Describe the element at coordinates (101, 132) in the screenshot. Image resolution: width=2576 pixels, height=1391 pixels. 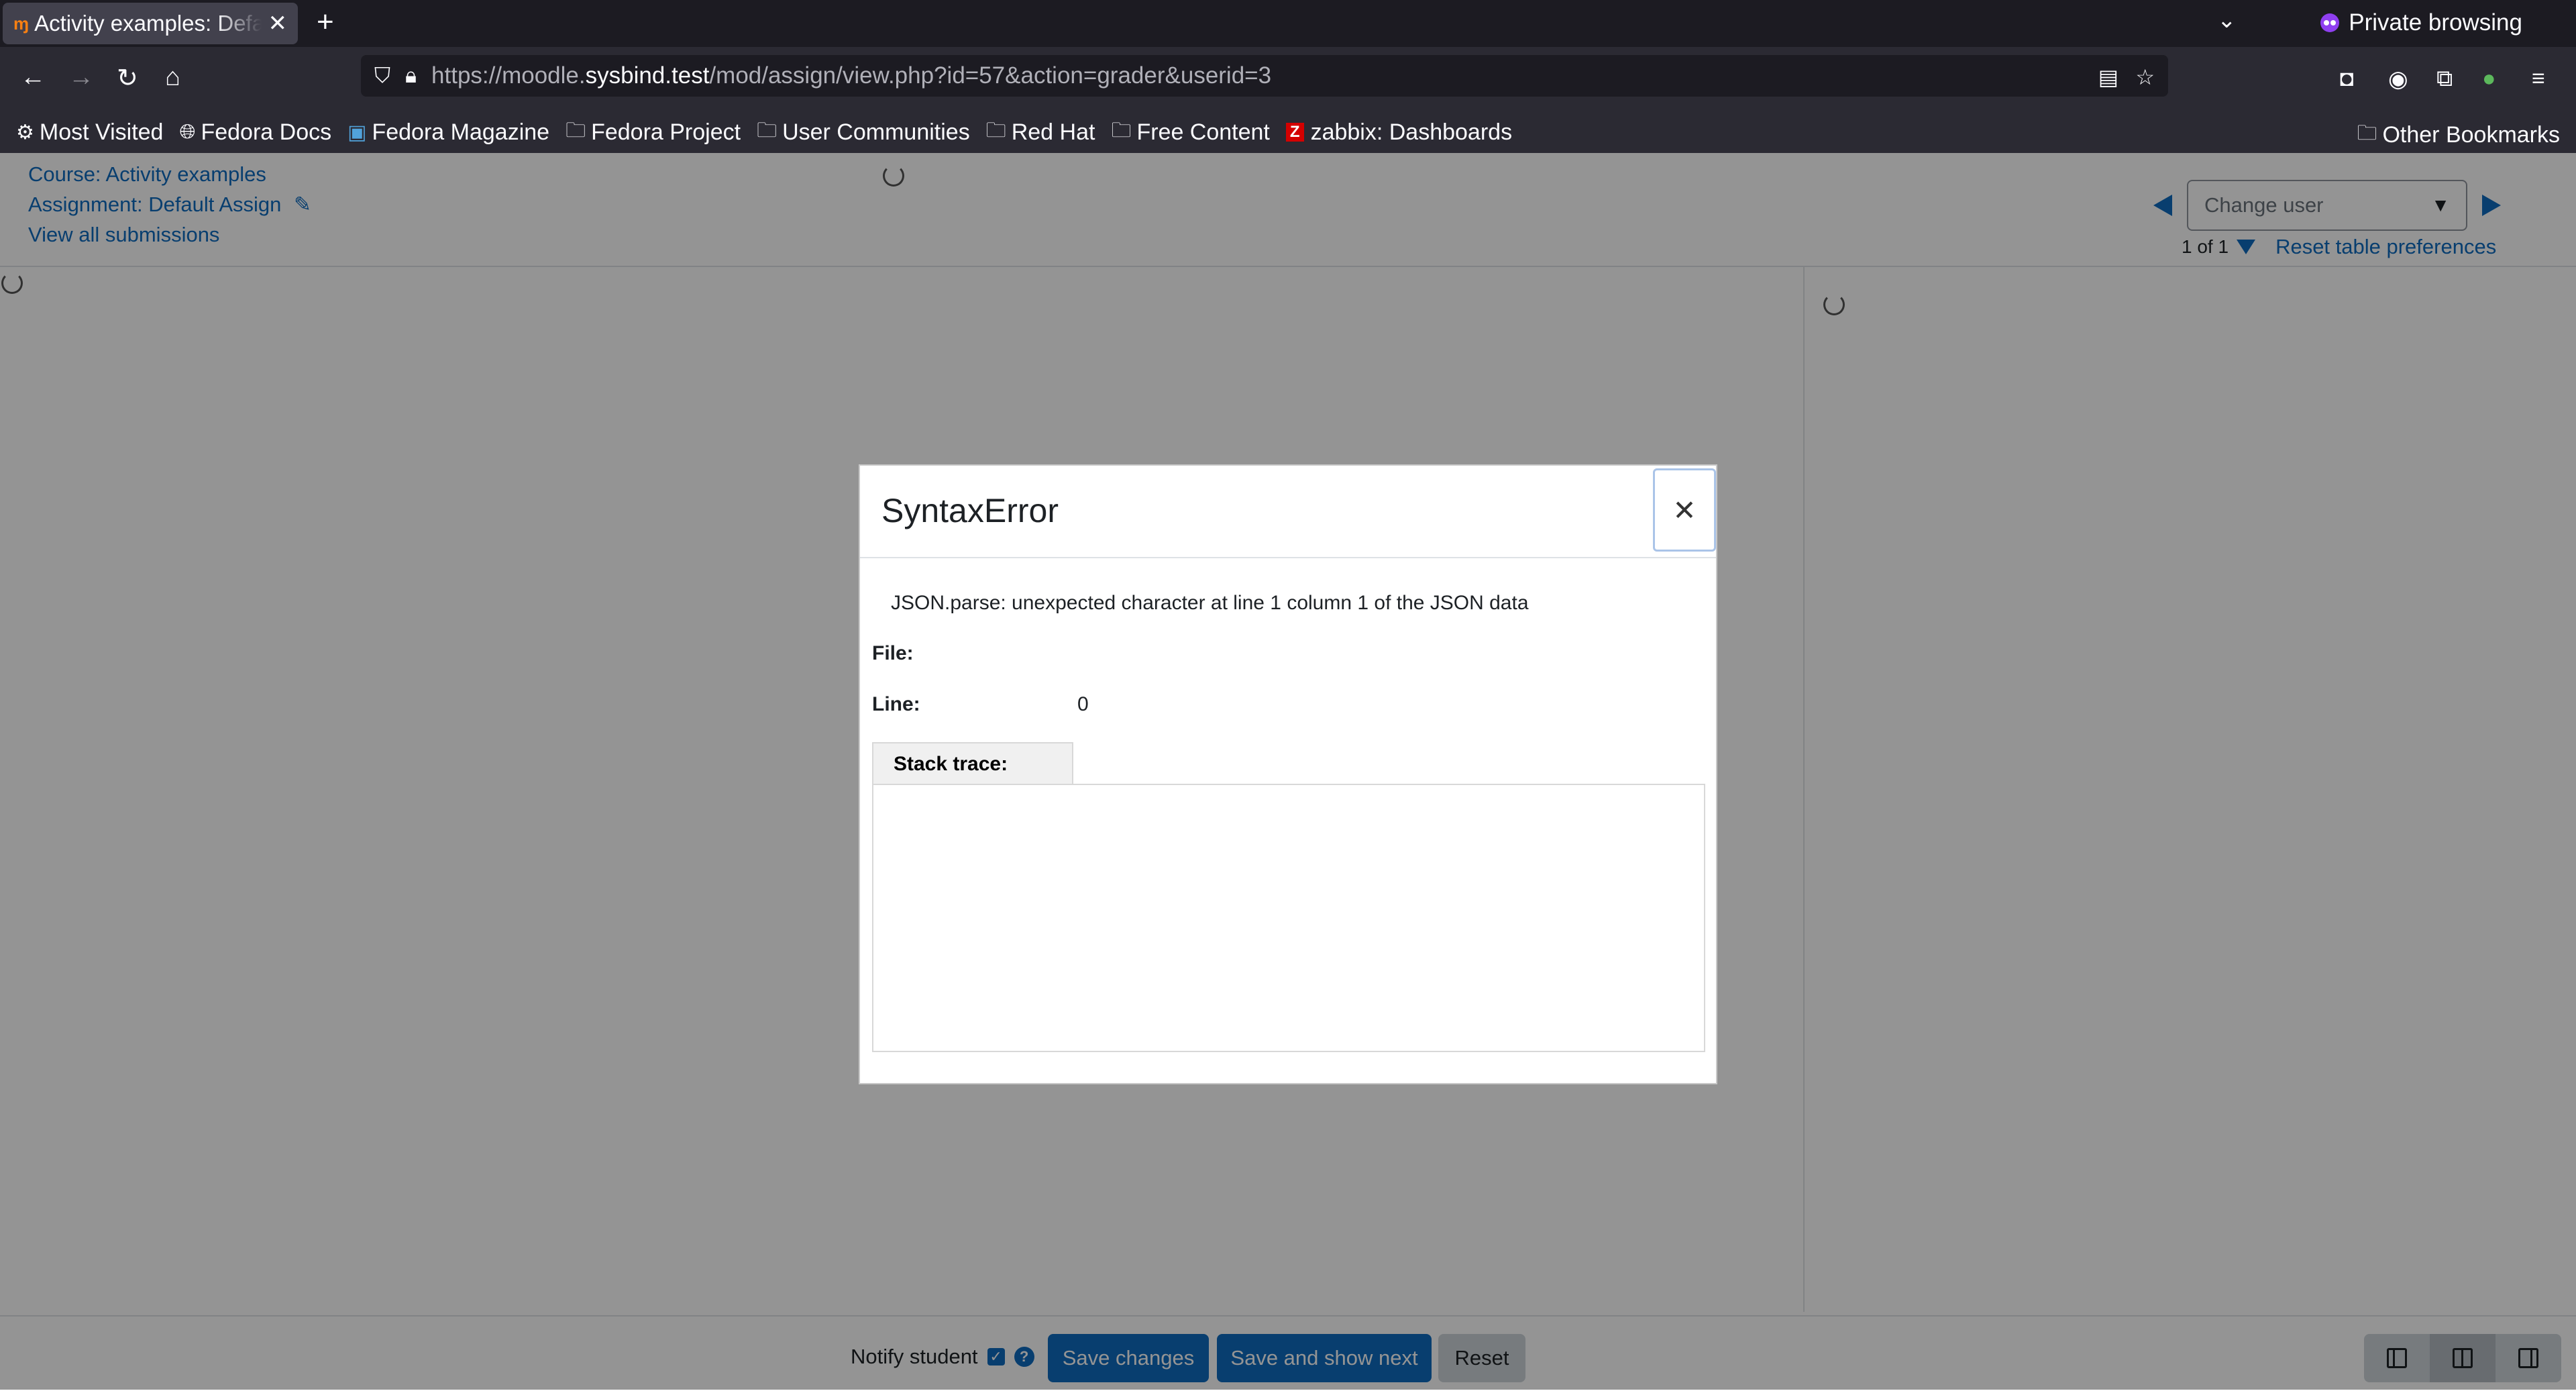
I see `bookmark-label: Most Visited` at that location.